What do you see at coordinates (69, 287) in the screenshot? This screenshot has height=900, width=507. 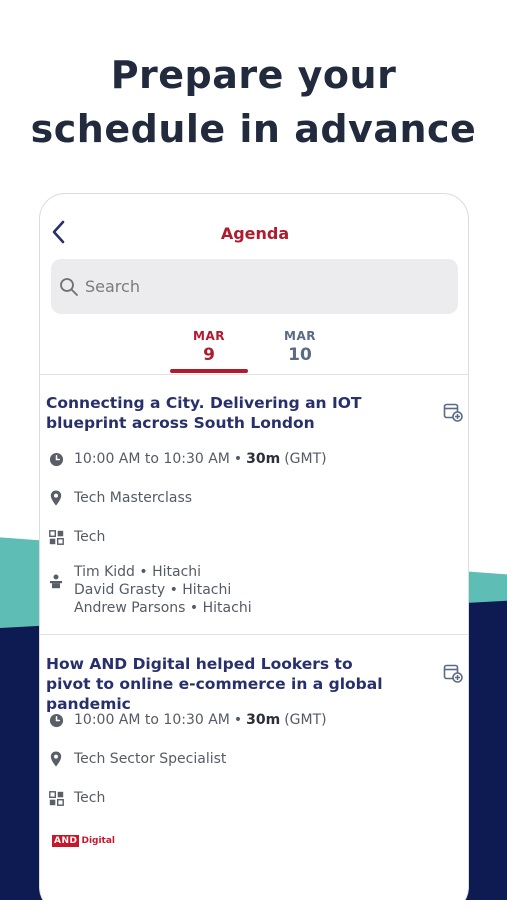 I see `search-icon` at bounding box center [69, 287].